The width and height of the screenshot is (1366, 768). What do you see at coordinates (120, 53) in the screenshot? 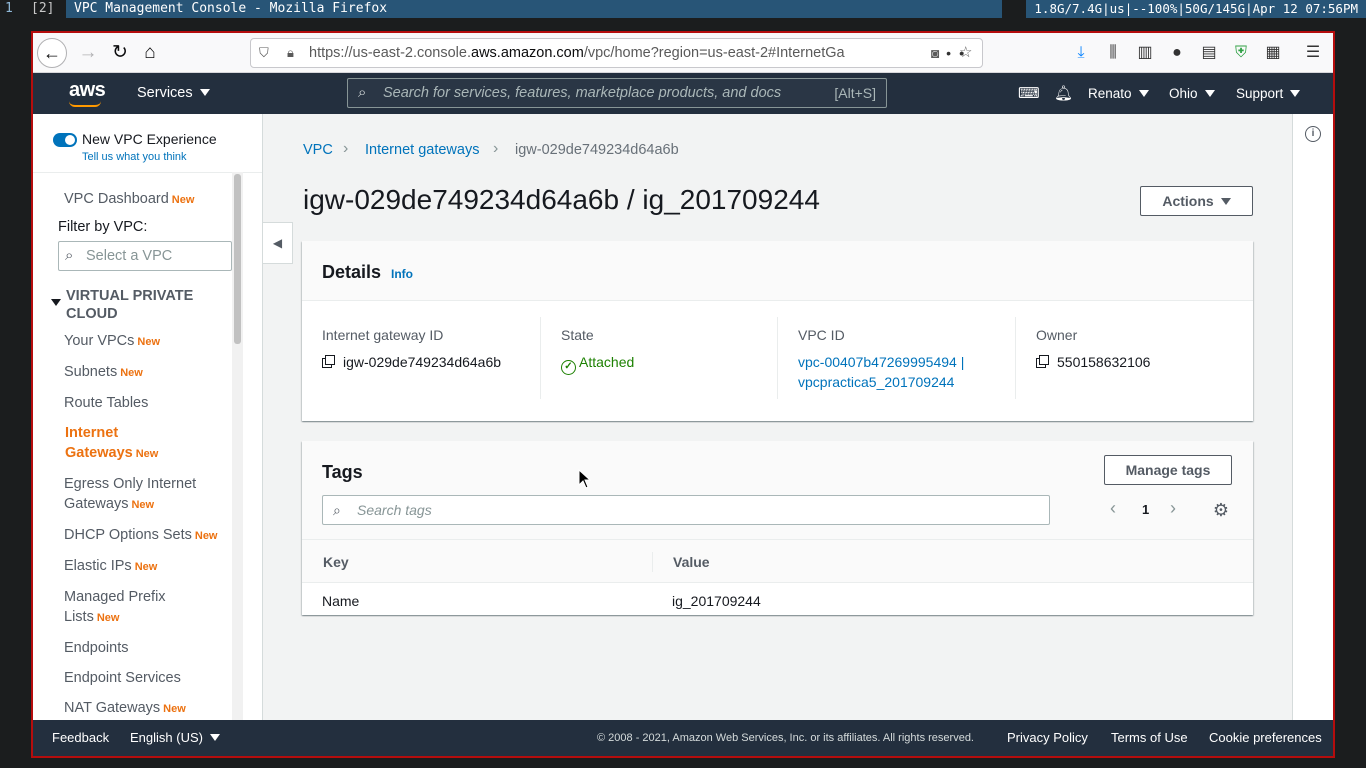
I see `reload-button: ↻` at bounding box center [120, 53].